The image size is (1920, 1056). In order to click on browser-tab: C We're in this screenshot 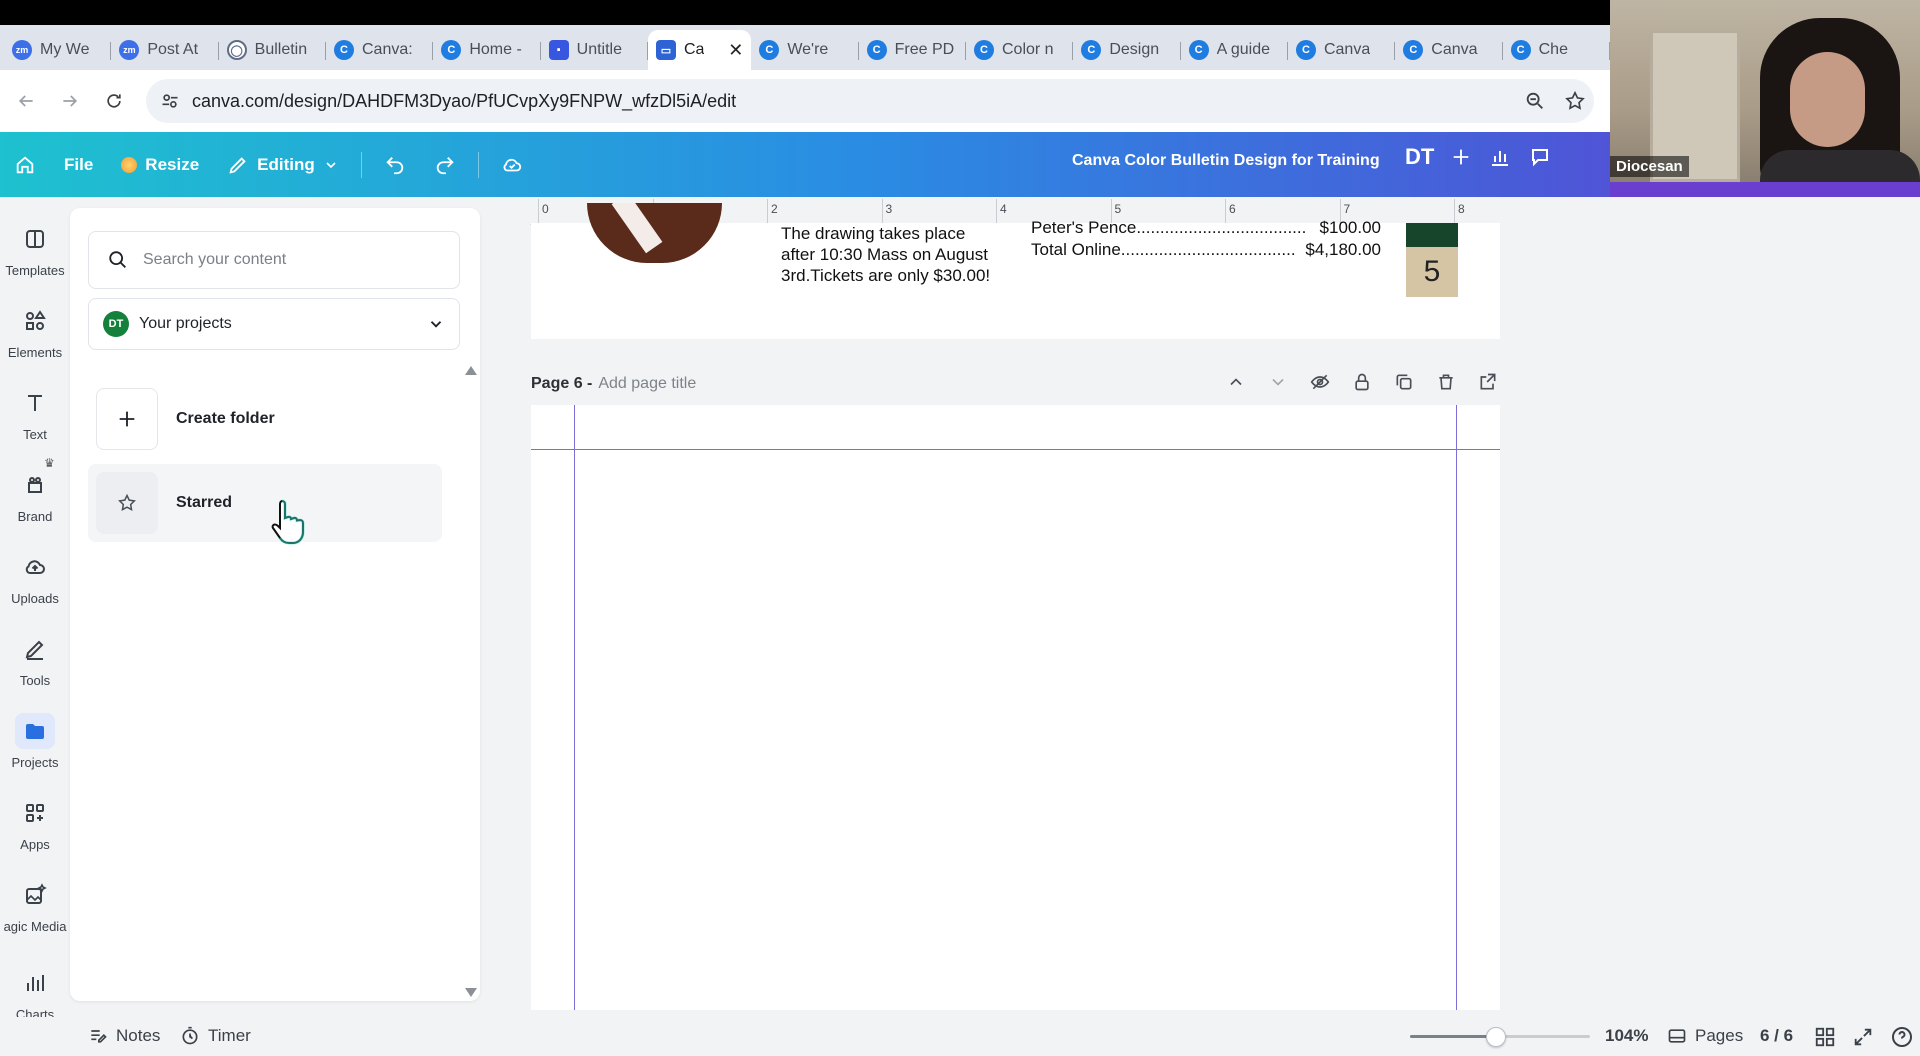, I will do `click(805, 50)`.